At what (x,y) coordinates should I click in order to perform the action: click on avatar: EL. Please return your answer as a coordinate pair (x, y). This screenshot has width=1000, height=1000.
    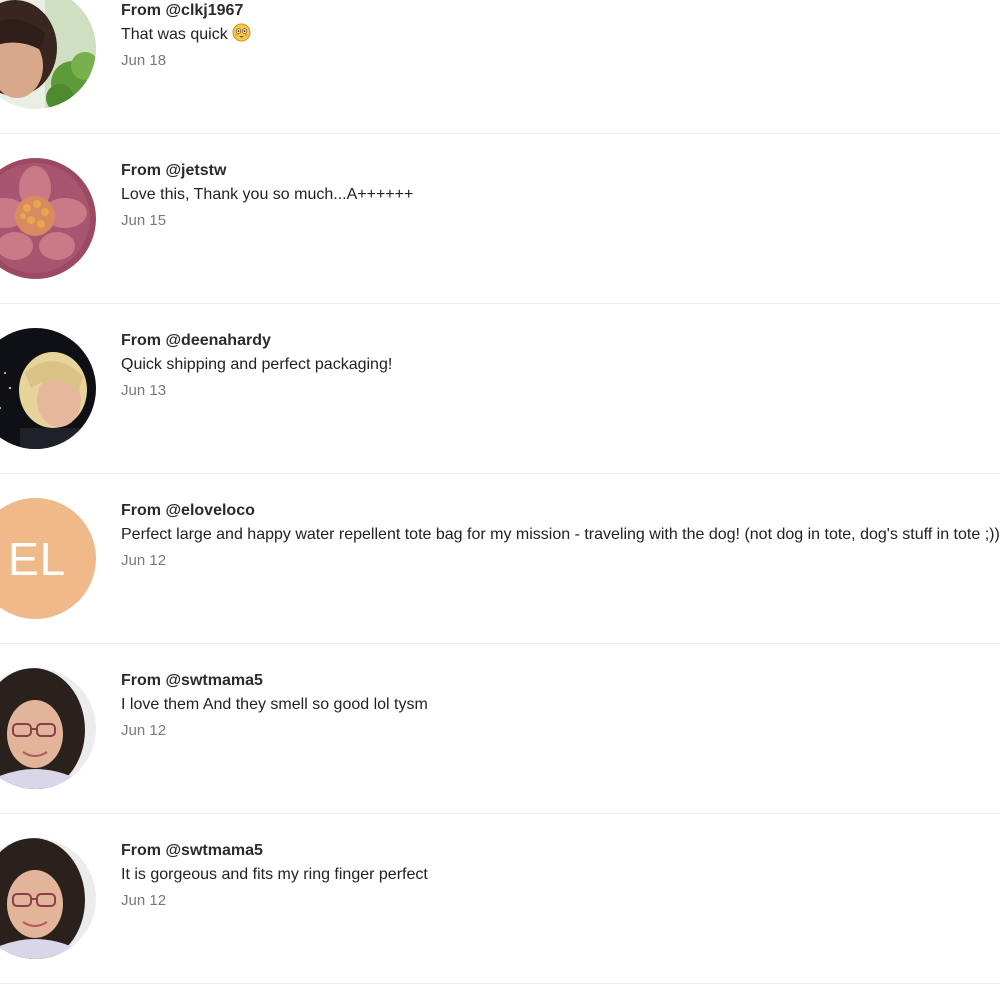
    Looking at the image, I should click on (48, 558).